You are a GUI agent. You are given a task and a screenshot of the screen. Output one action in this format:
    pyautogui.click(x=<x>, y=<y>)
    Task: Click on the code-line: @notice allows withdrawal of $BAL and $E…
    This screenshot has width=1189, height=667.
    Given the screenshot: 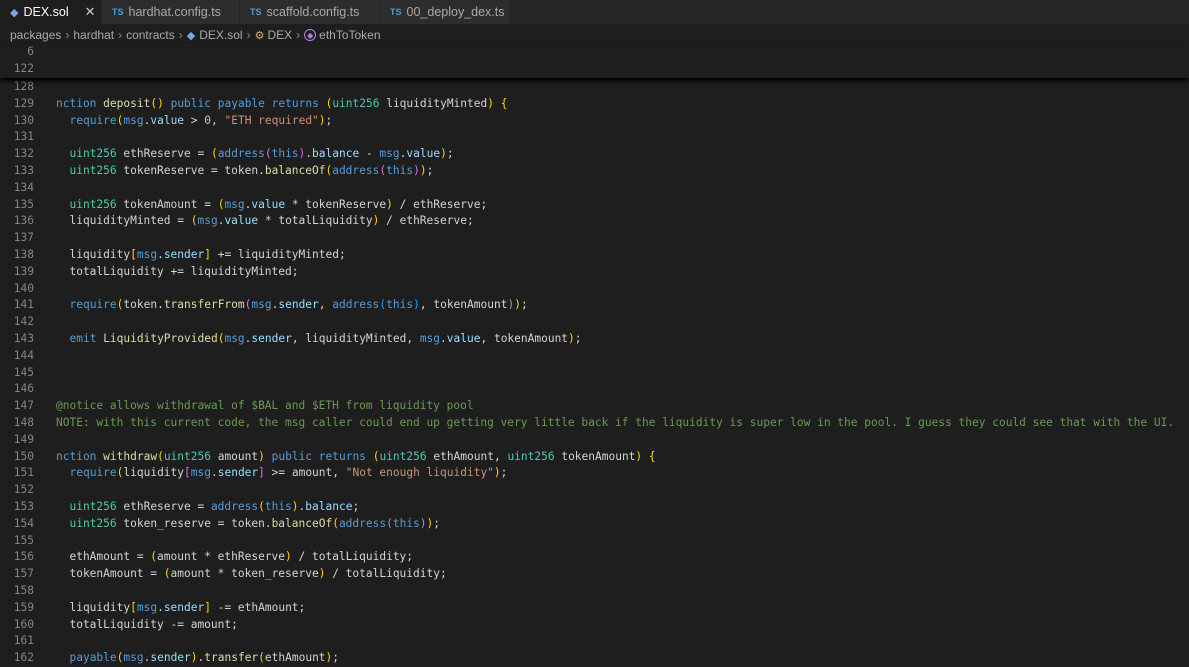 What is the action you would take?
    pyautogui.click(x=265, y=406)
    